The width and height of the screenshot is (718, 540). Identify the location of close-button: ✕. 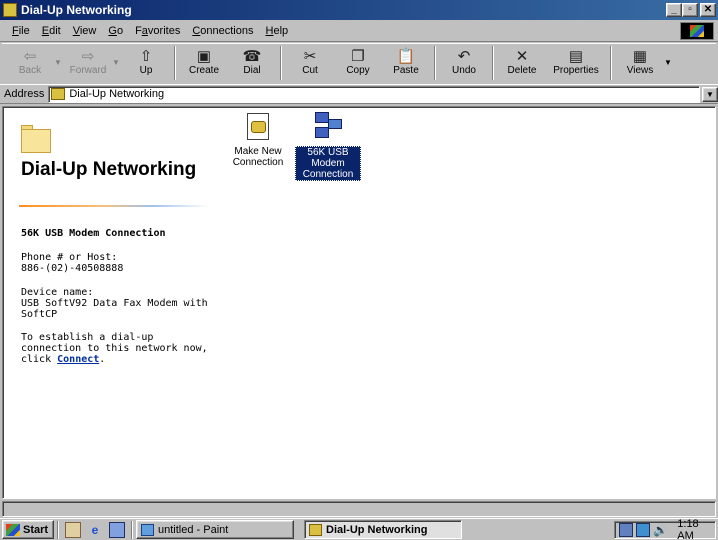
(708, 10).